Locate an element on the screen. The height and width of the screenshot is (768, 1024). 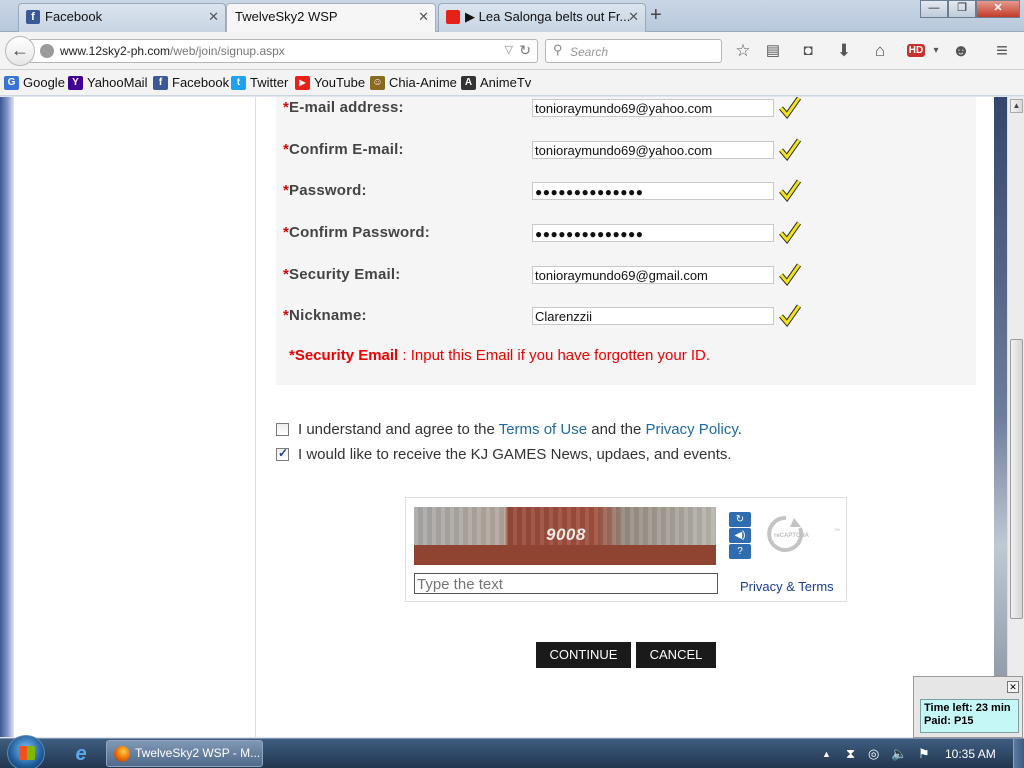
bookmark-facebook: f Facebook is located at coordinates (191, 83).